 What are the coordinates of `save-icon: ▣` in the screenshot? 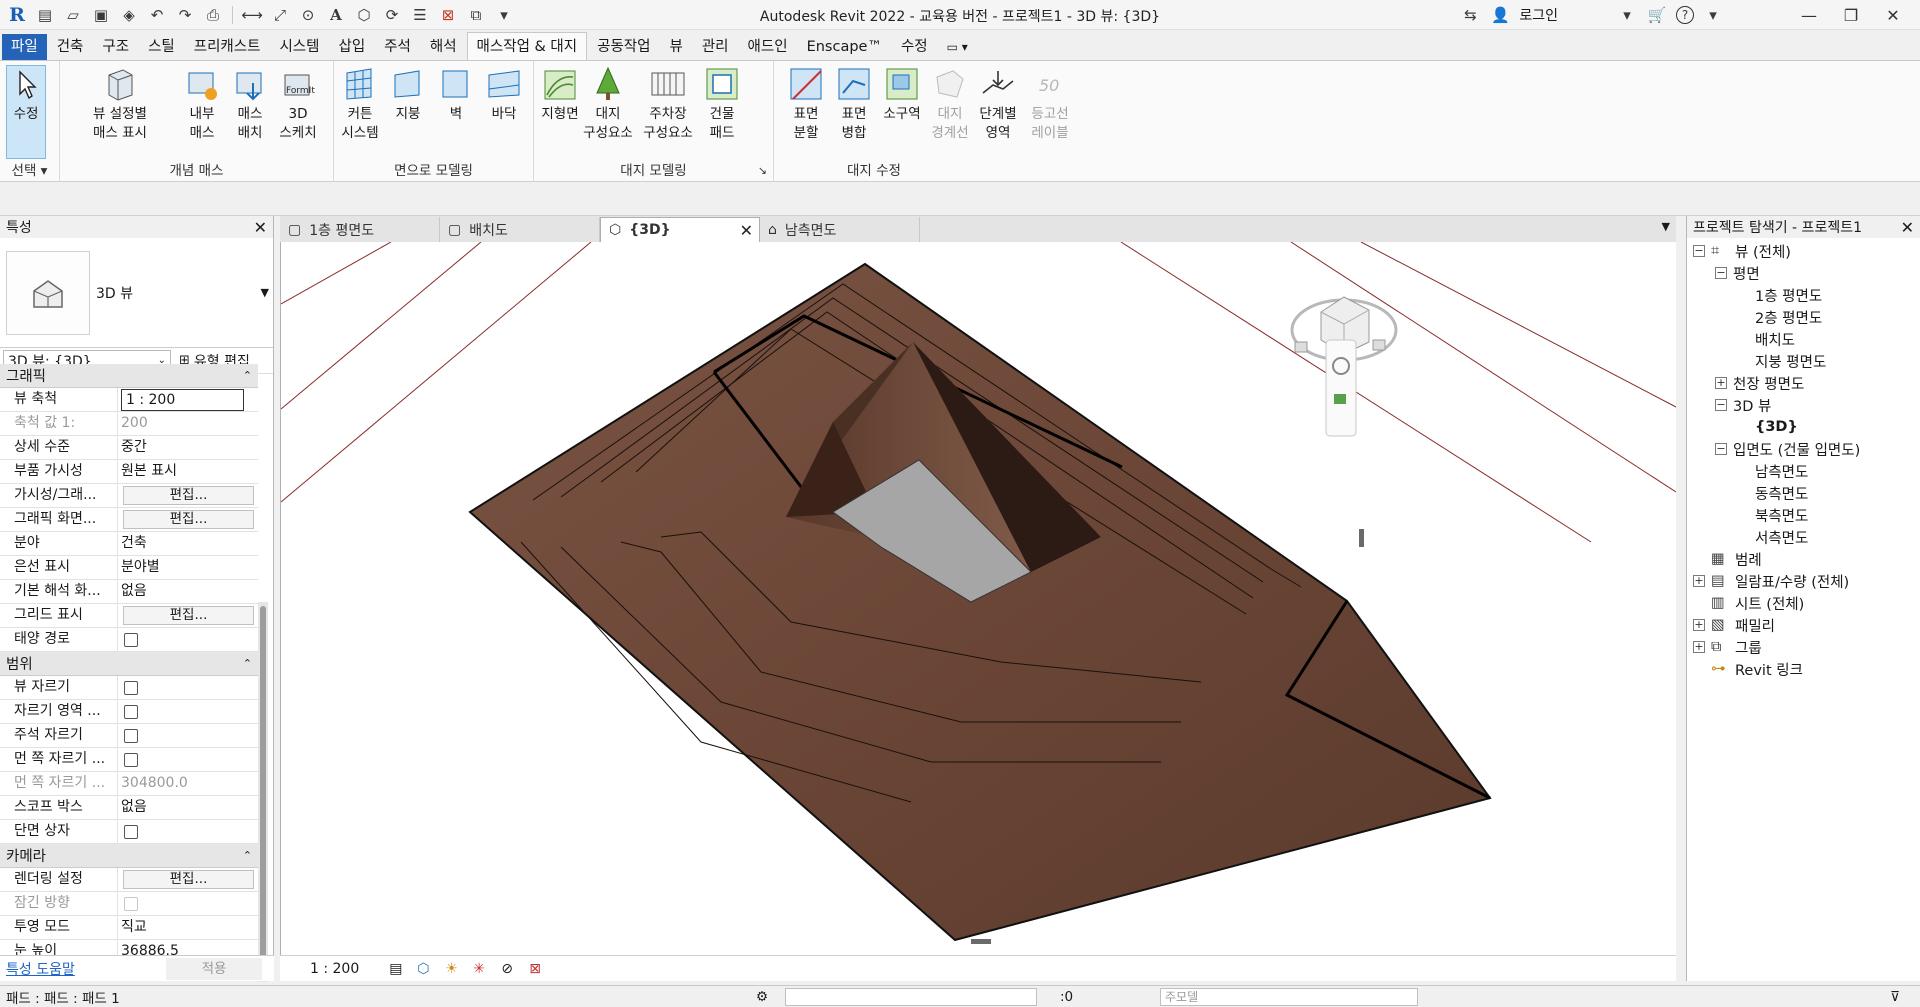 It's located at (101, 15).